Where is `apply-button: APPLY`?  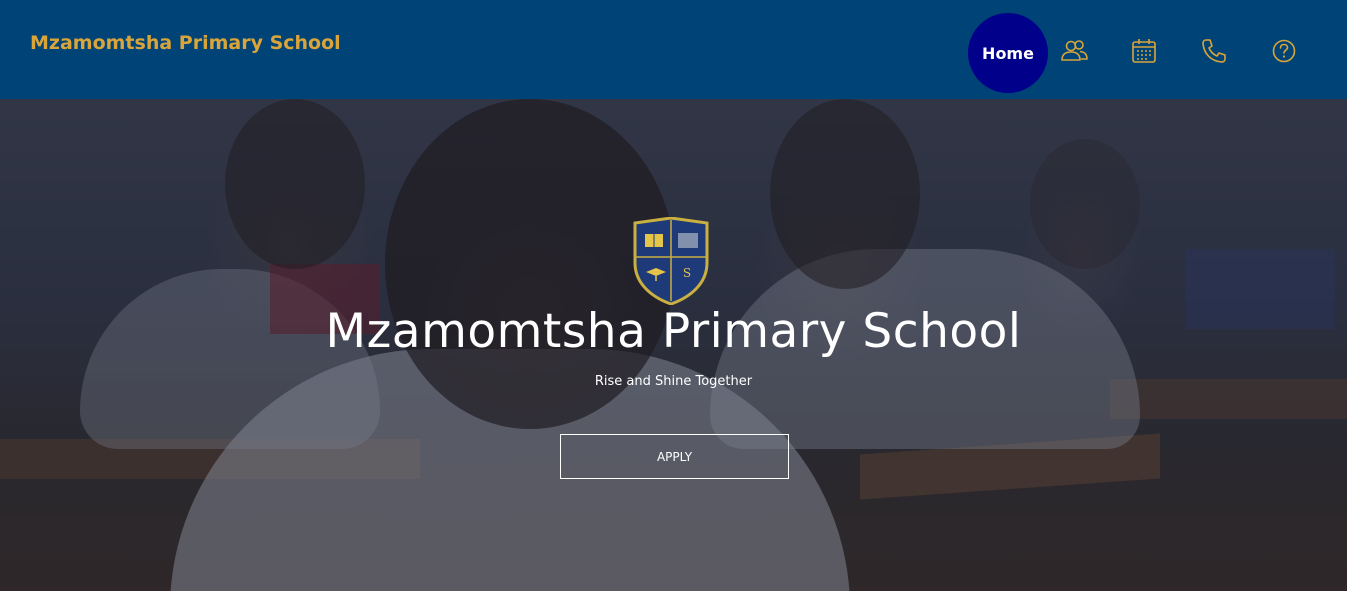
apply-button: APPLY is located at coordinates (674, 456).